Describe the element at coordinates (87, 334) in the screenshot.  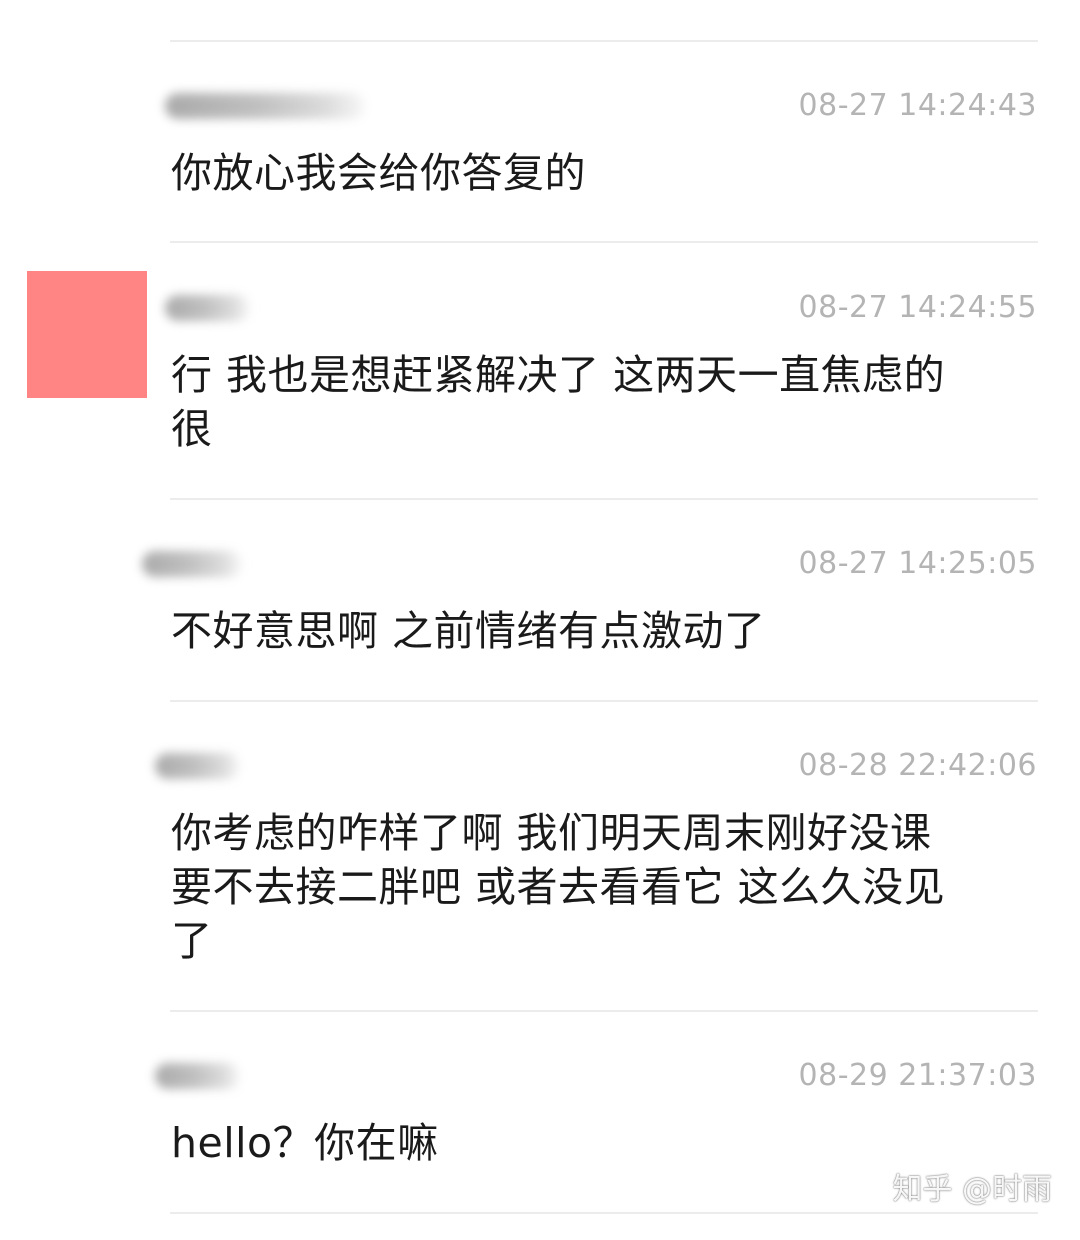
I see `avatar` at that location.